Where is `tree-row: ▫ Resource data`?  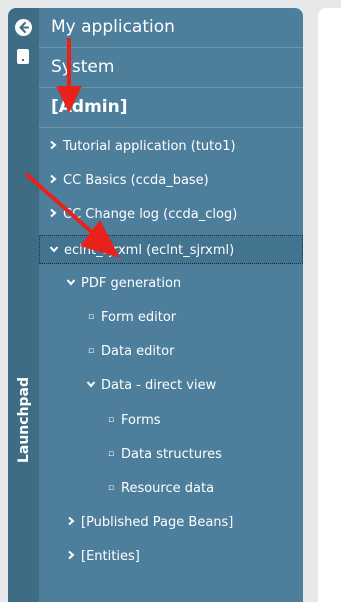
tree-row: ▫ Resource data is located at coordinates (171, 488).